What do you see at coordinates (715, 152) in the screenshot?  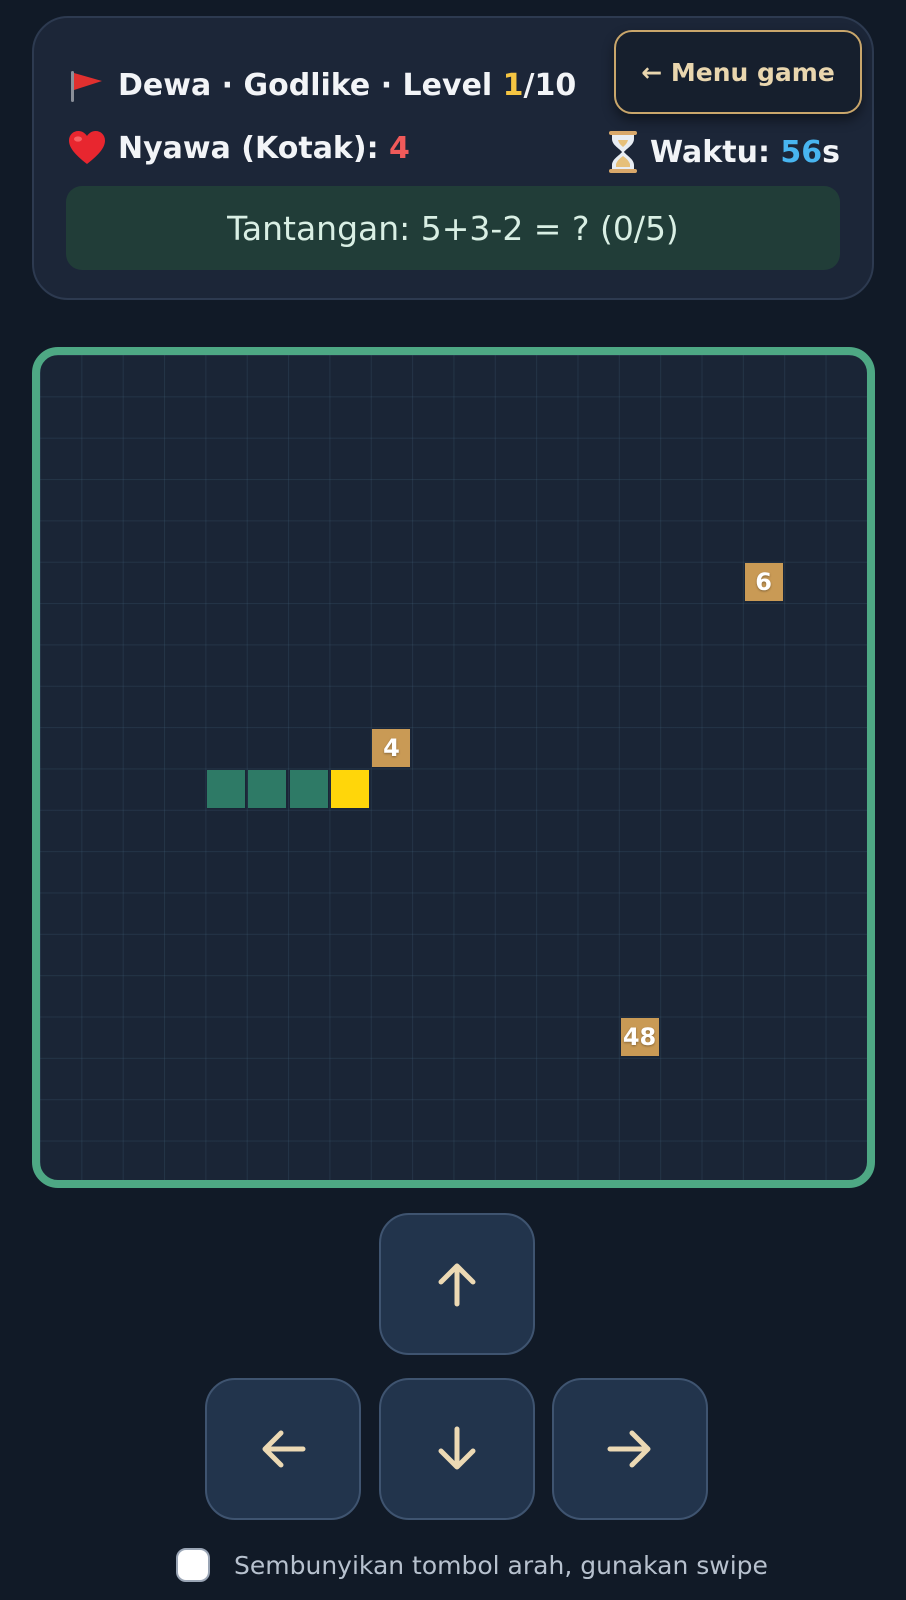 I see `time-label: Waktu:` at bounding box center [715, 152].